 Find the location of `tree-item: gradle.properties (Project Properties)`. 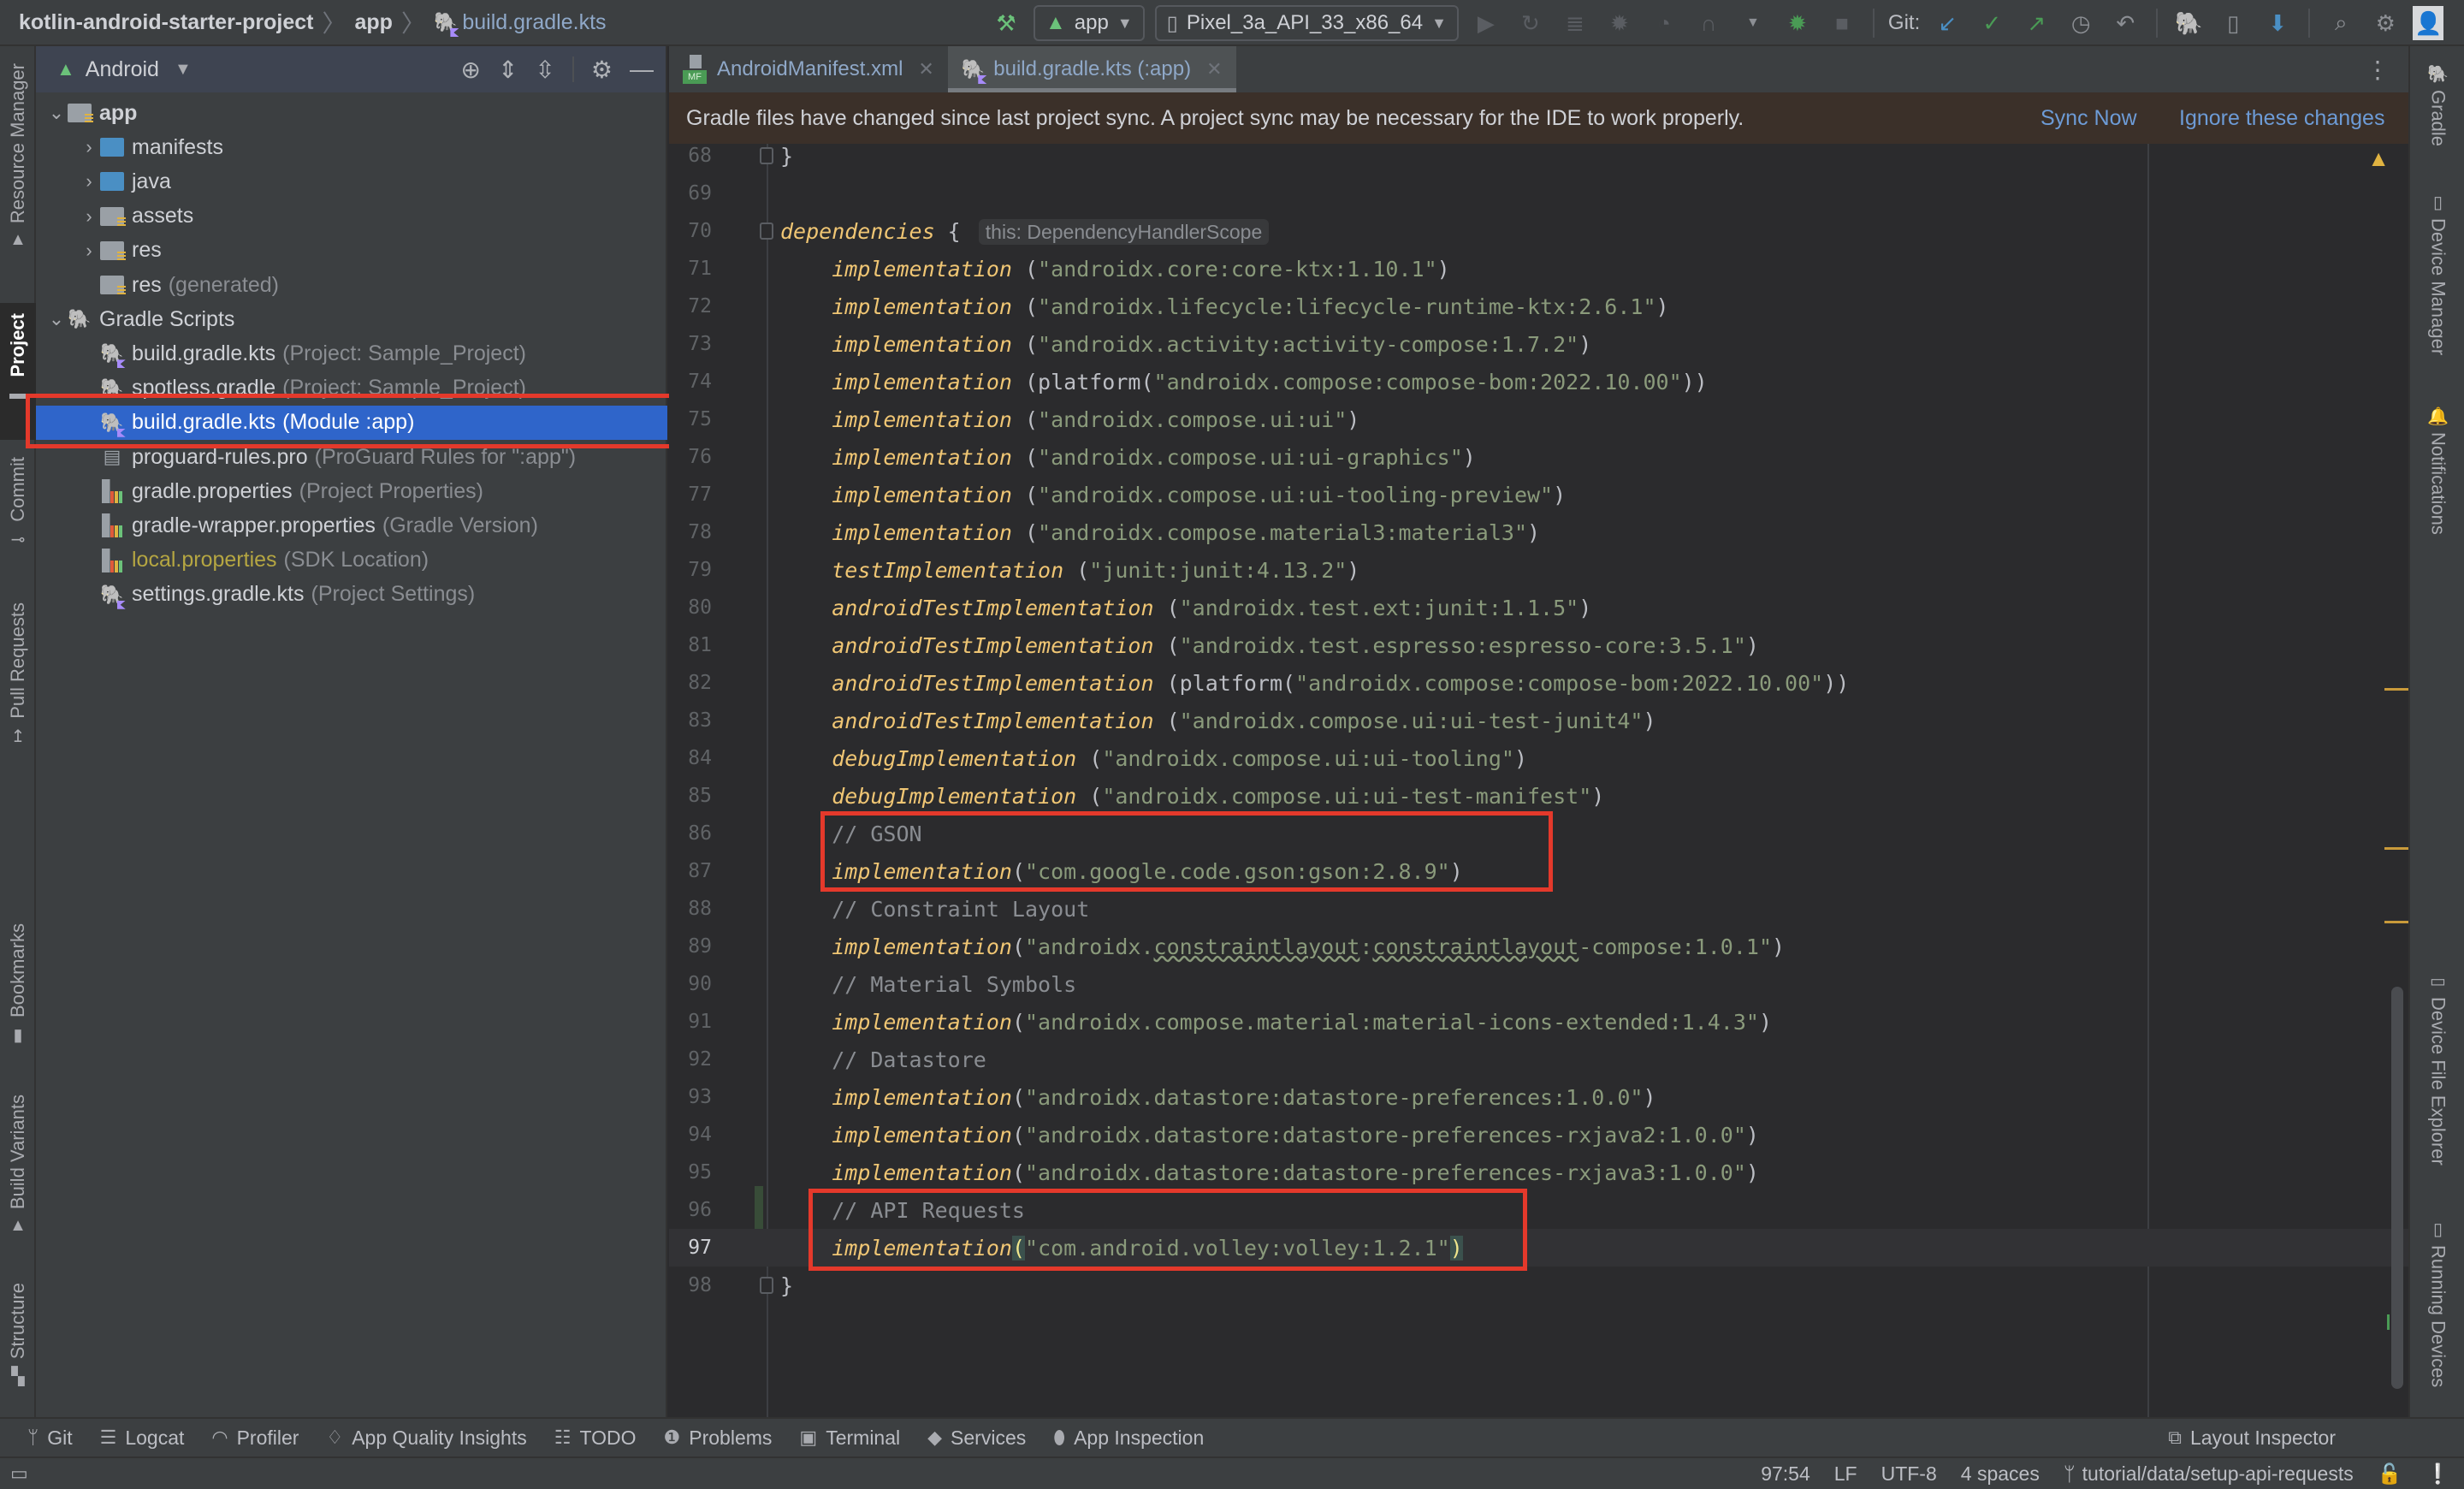

tree-item: gradle.properties (Project Properties) is located at coordinates (351, 491).